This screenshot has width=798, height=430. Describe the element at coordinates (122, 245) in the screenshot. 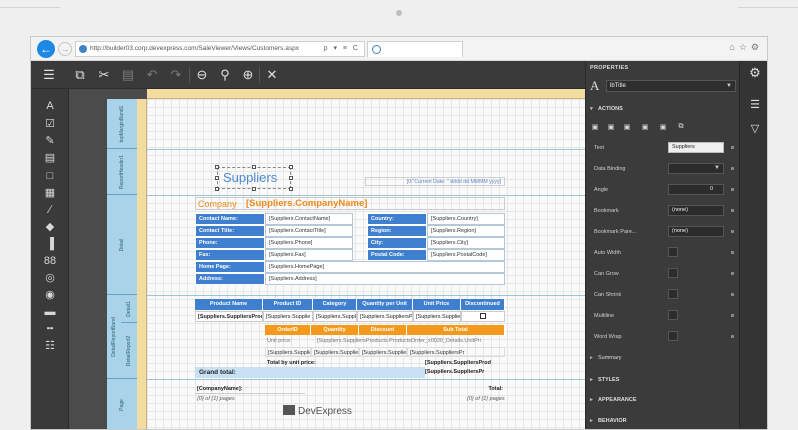

I see `band-detail: Detail` at that location.